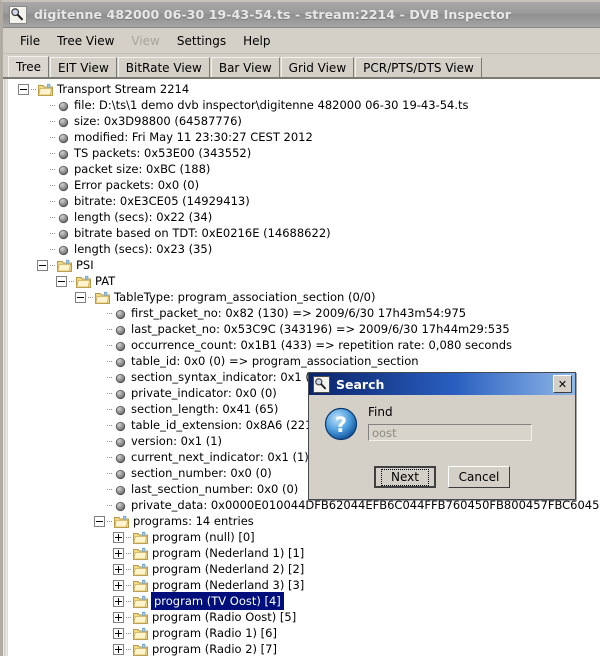 This screenshot has height=656, width=600. Describe the element at coordinates (304, 121) in the screenshot. I see `tree-node-leaf: size: 0x3D98800 (64587776)` at that location.